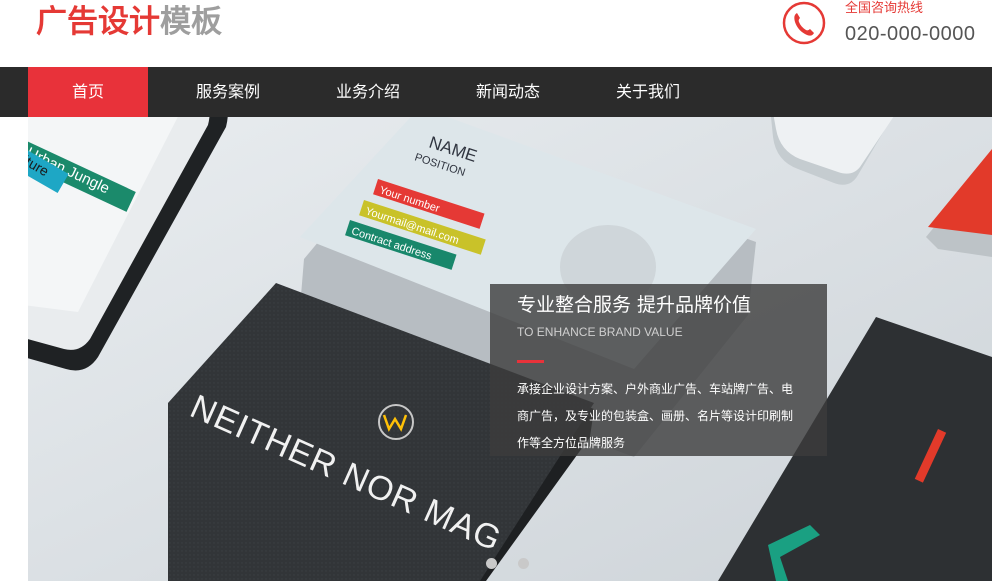 Image resolution: width=992 pixels, height=581 pixels. Describe the element at coordinates (228, 92) in the screenshot. I see `nav-item-cases: 服务案例` at that location.